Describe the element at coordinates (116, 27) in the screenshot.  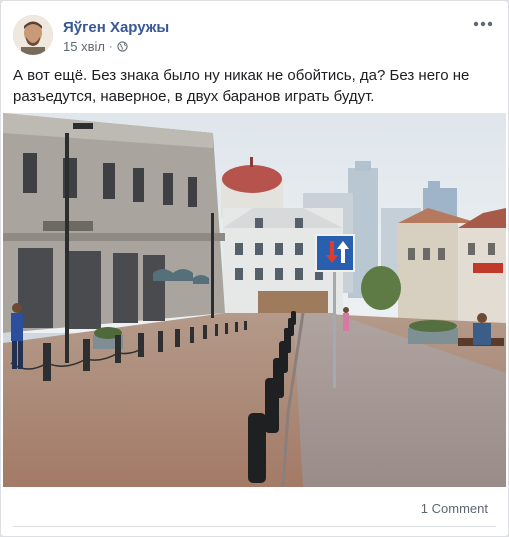
I see `author-name: Яўген Харужы` at that location.